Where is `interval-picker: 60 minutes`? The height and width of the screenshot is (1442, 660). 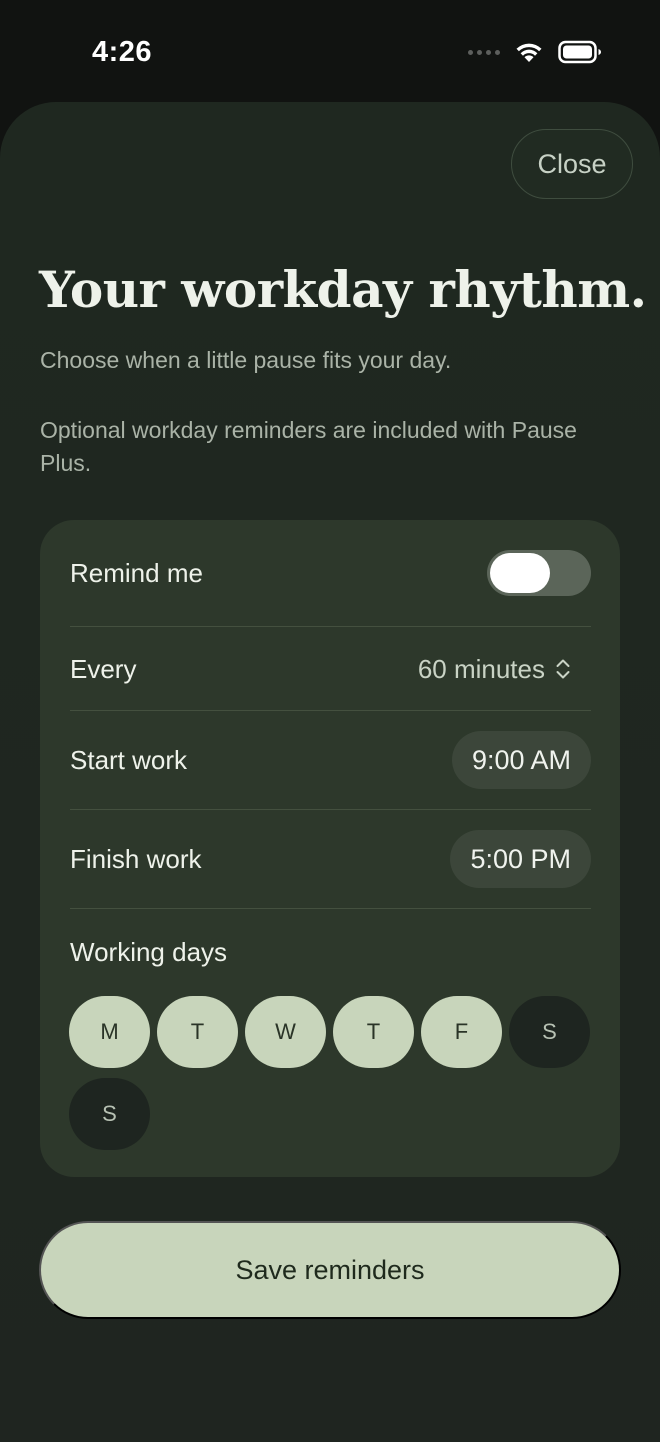 interval-picker: 60 minutes is located at coordinates (494, 669).